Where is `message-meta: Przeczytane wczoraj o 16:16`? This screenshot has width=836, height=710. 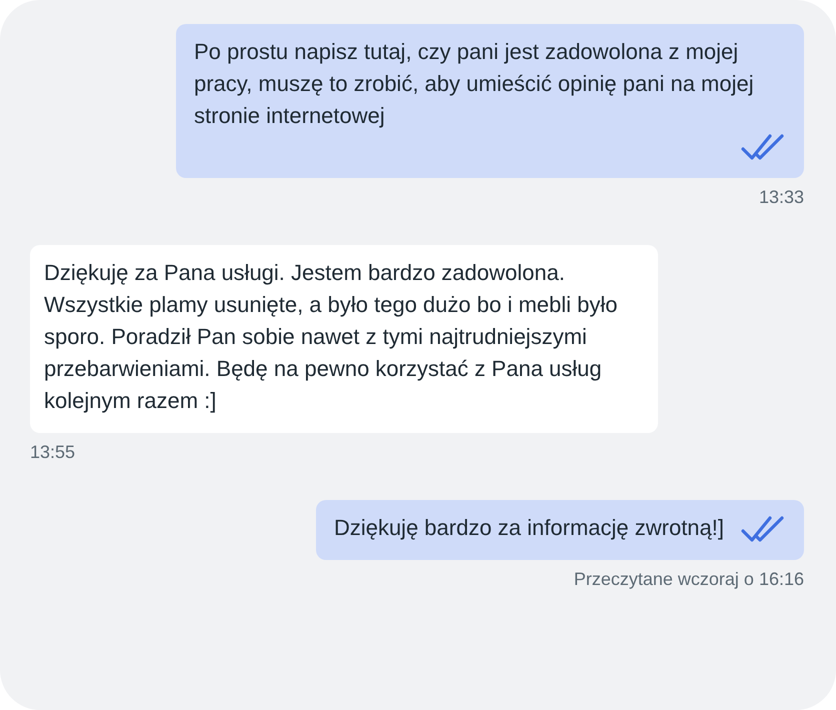 message-meta: Przeczytane wczoraj o 16:16 is located at coordinates (689, 579).